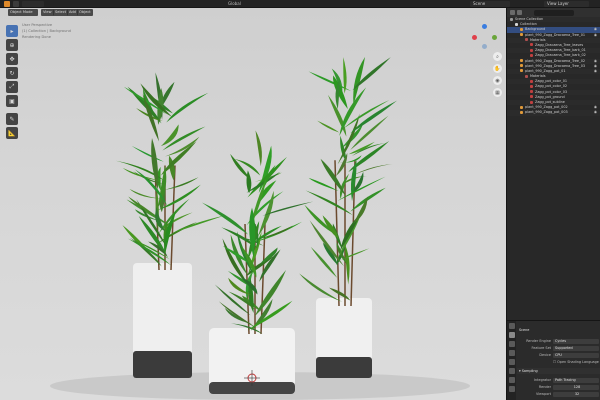 This screenshot has width=600, height=400. What do you see at coordinates (497, 68) in the screenshot?
I see `pan-hand-icon: ✋` at bounding box center [497, 68].